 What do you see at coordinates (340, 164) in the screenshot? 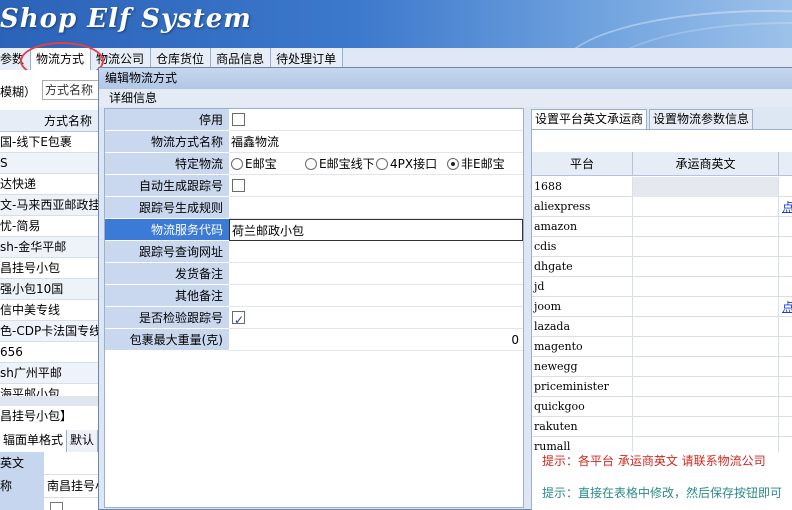
I see `radio-eub-offline: E邮宝线下` at bounding box center [340, 164].